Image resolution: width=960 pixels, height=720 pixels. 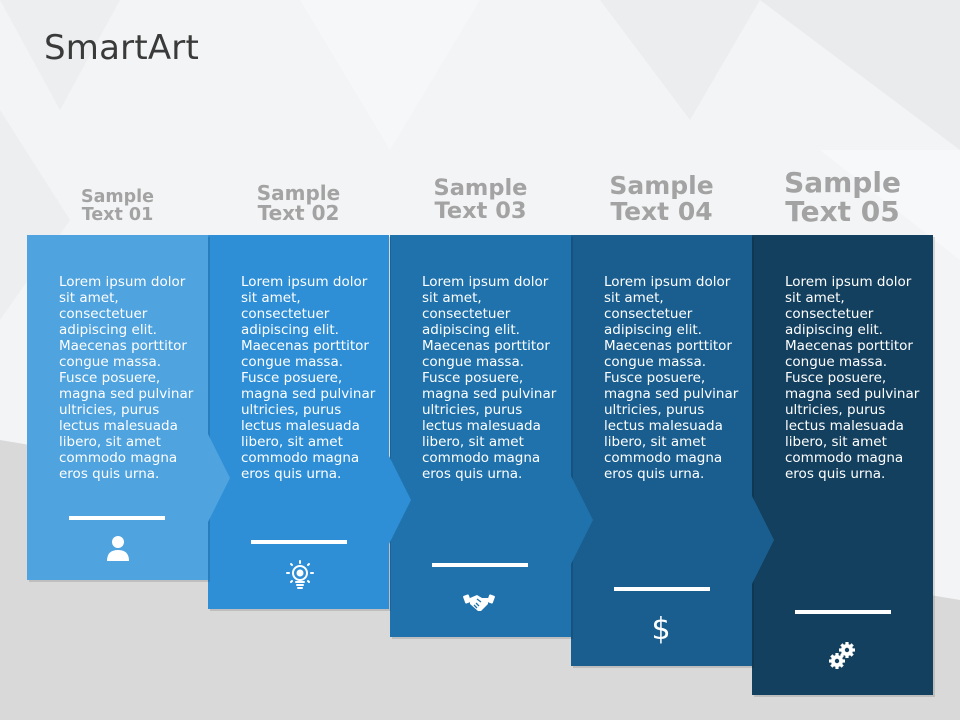 I want to click on step-heading-4-line1: Sample, so click(x=661, y=185).